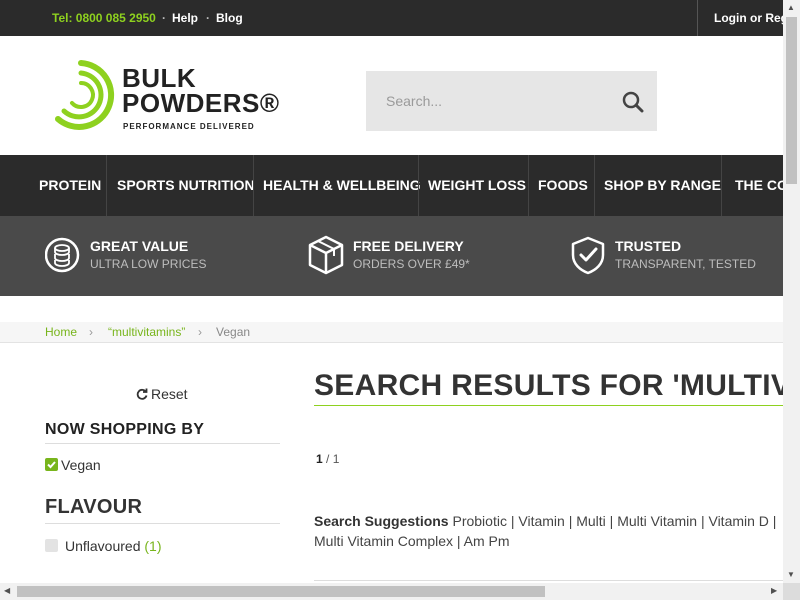  I want to click on scroll-right-arrow-icon: ▶, so click(774, 590).